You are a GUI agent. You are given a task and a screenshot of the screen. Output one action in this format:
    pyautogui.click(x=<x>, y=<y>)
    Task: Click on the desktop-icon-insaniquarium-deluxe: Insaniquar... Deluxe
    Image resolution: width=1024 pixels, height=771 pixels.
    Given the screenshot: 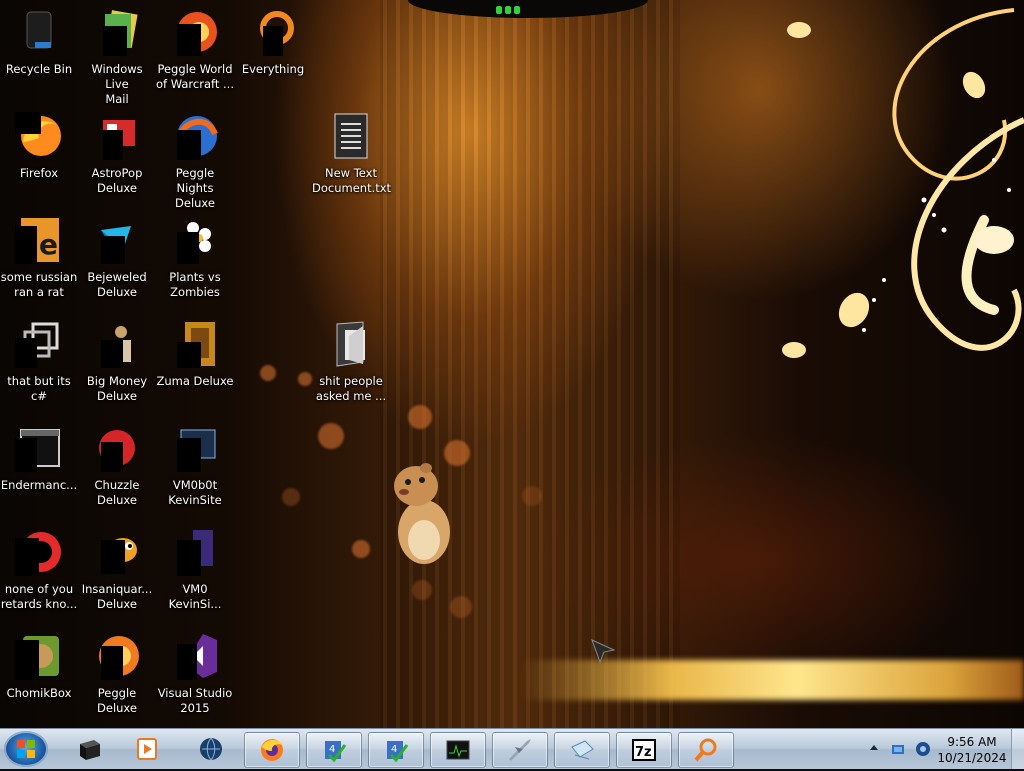 What is the action you would take?
    pyautogui.click(x=117, y=576)
    